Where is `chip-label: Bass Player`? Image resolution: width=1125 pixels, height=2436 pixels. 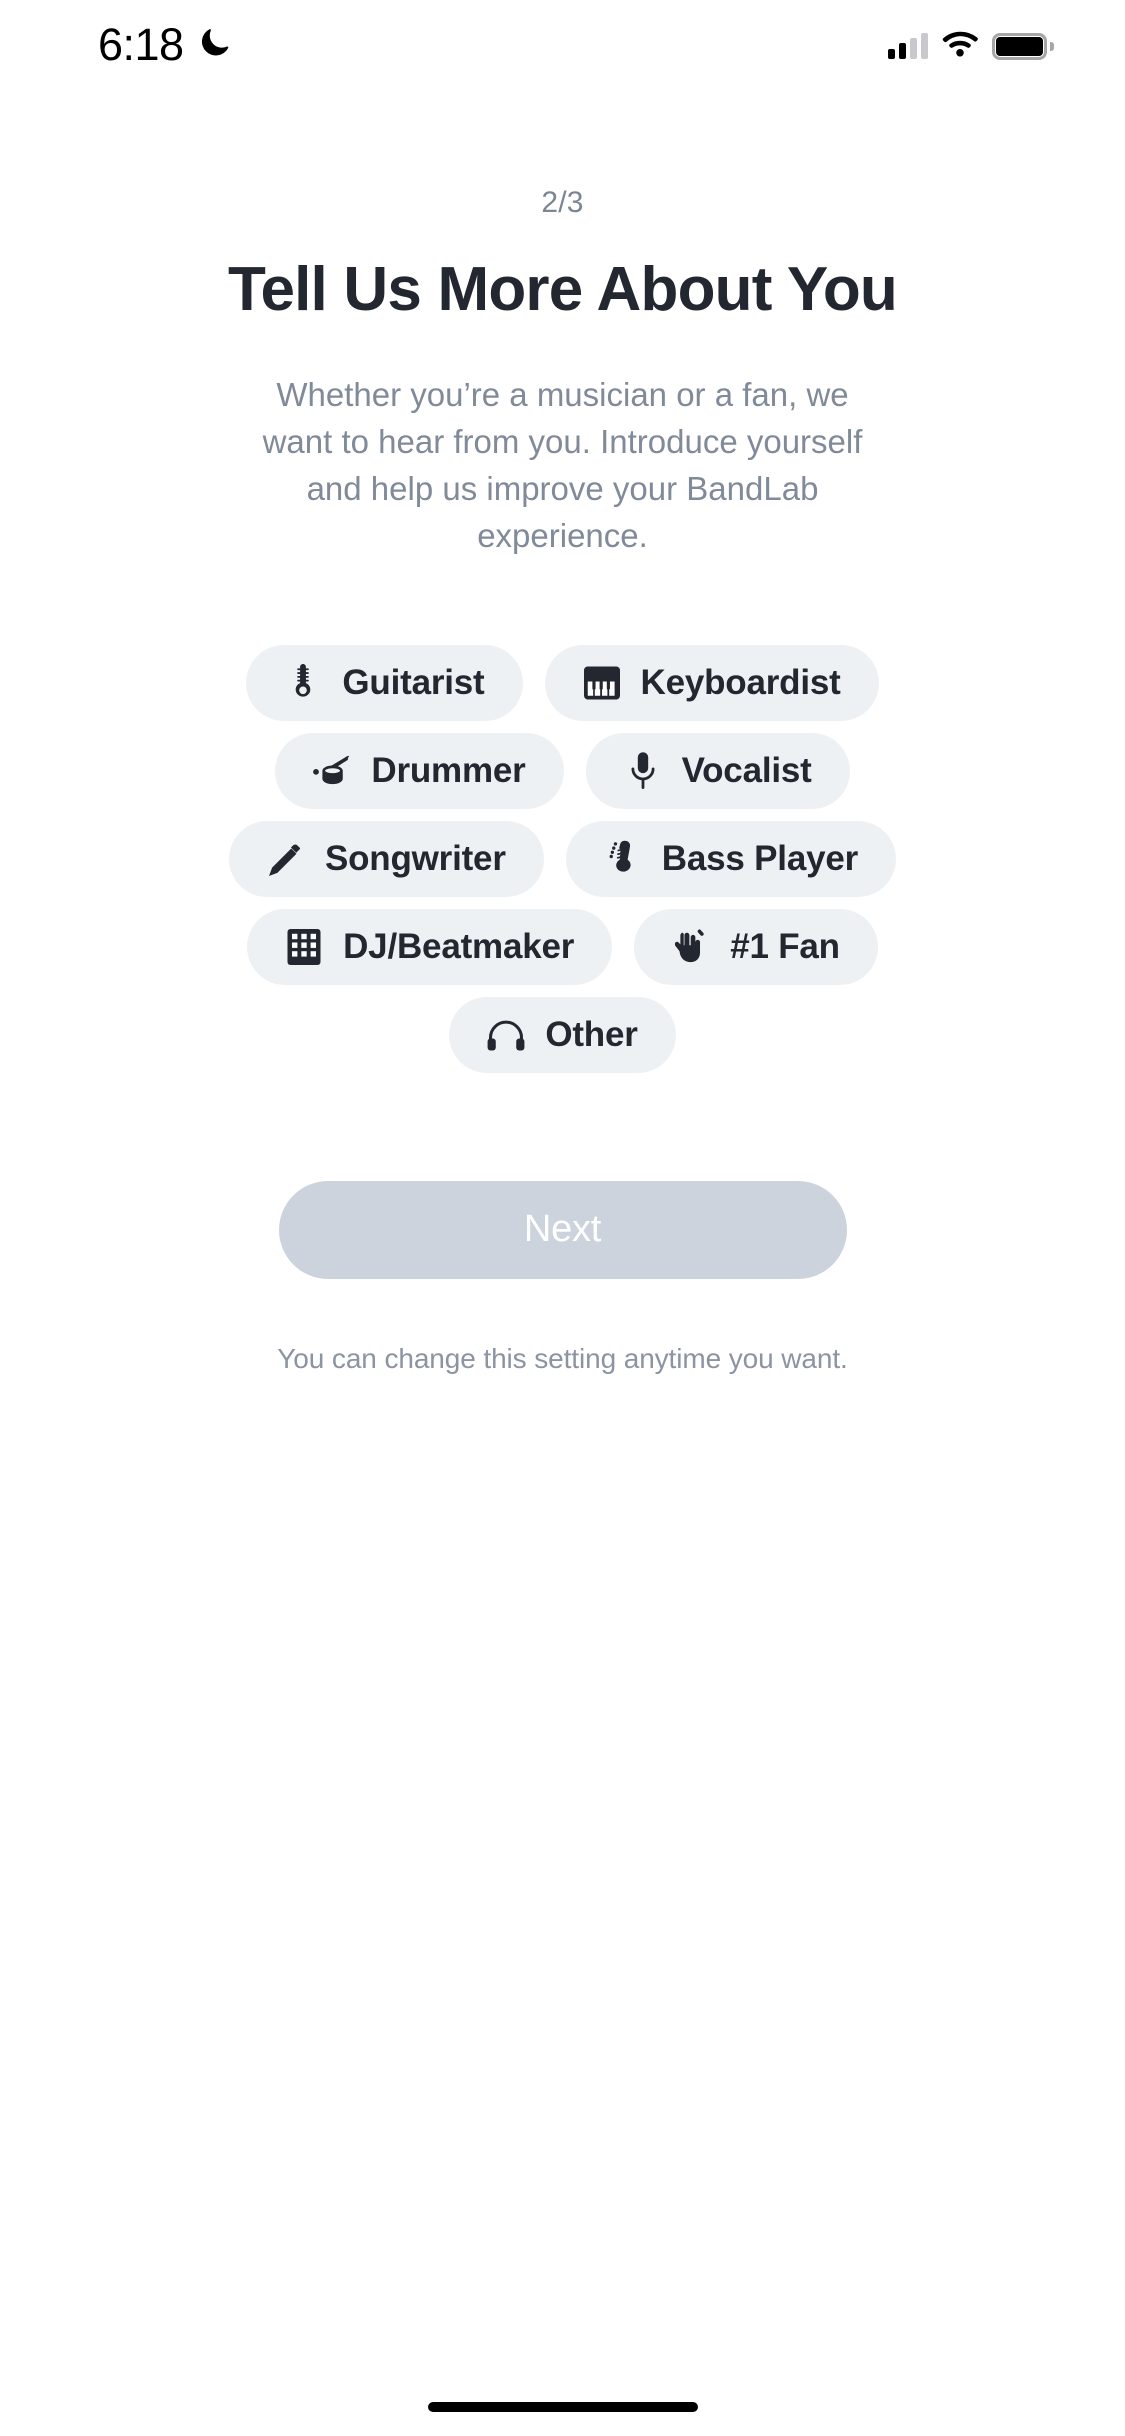
chip-label: Bass Player is located at coordinates (760, 859).